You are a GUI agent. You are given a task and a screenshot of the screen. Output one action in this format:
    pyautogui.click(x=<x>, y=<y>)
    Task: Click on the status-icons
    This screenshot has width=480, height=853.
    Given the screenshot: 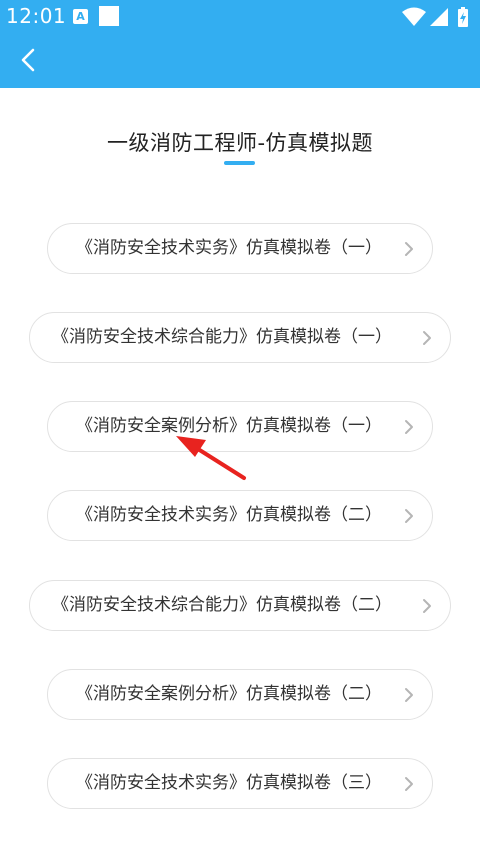 What is the action you would take?
    pyautogui.click(x=437, y=17)
    